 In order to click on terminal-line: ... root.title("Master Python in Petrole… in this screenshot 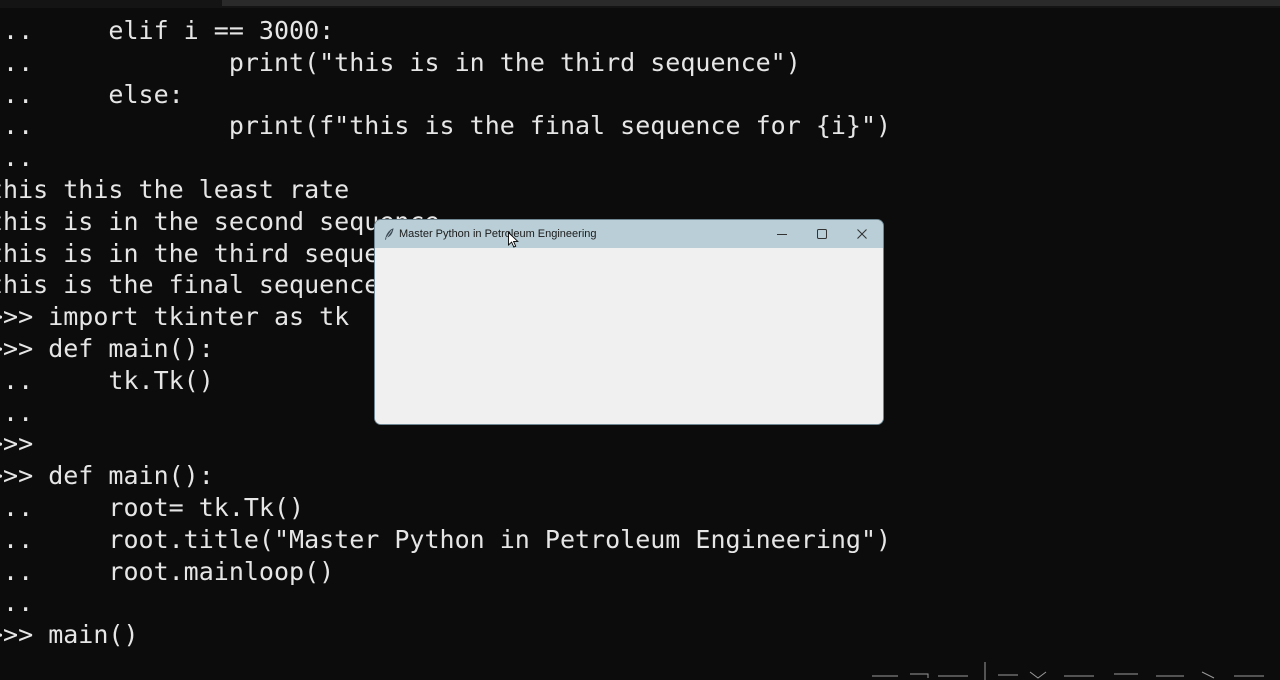, I will do `click(446, 539)`.